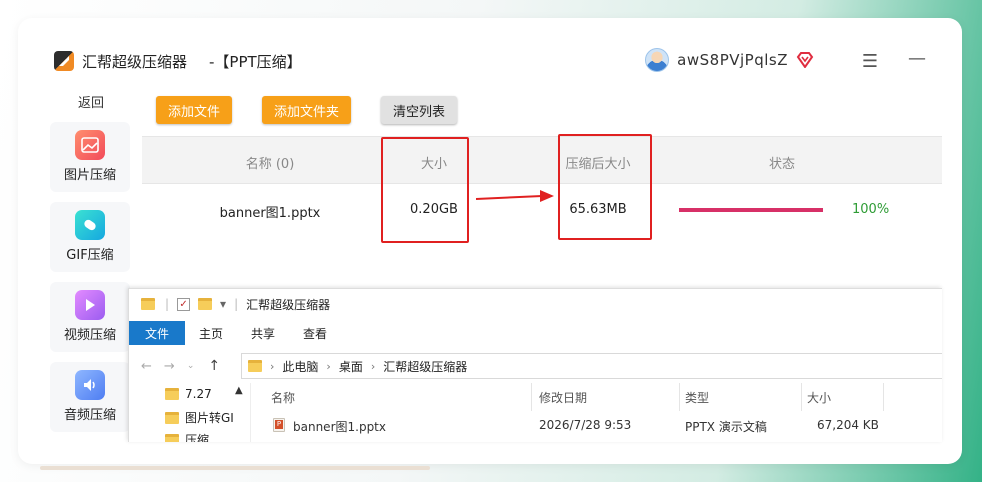  Describe the element at coordinates (90, 305) in the screenshot. I see `video-icon` at that location.